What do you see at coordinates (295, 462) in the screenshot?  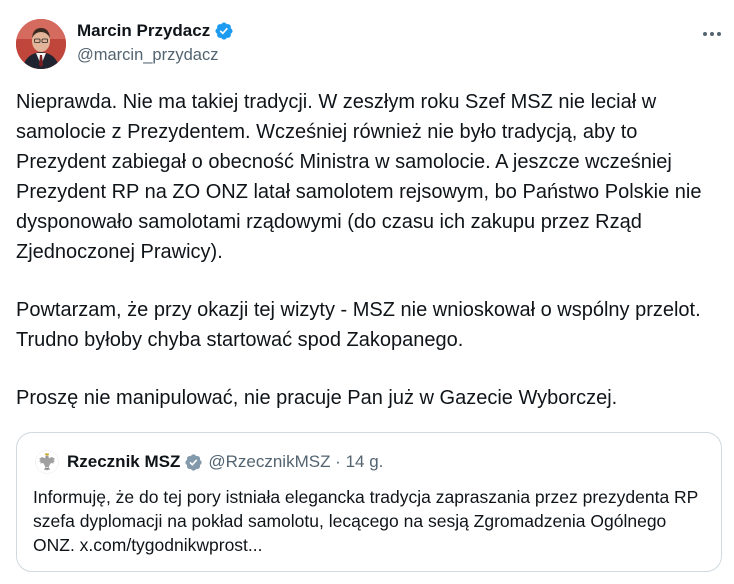 I see `quote-handle-time: @RzecznikMSZ · 14 g.` at bounding box center [295, 462].